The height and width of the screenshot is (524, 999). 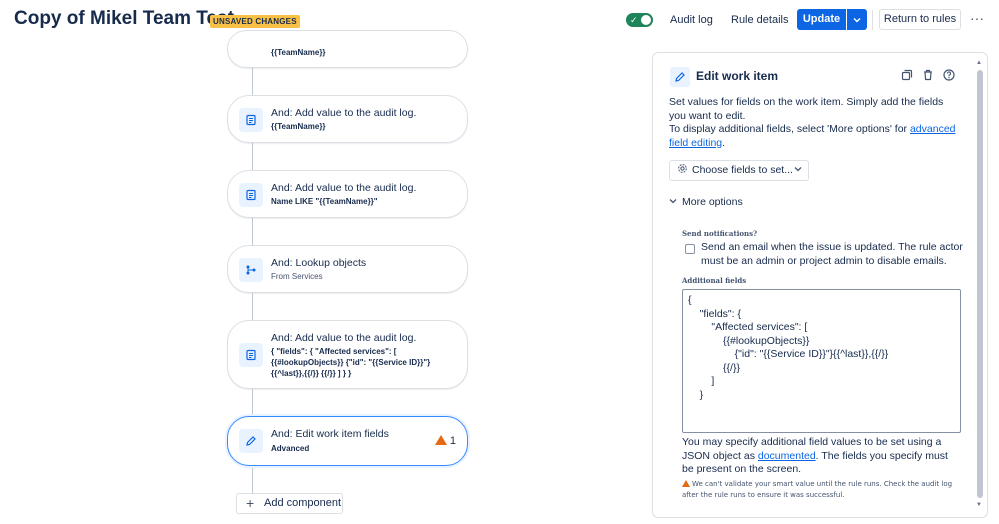 I want to click on documented-link: documented, so click(x=787, y=456).